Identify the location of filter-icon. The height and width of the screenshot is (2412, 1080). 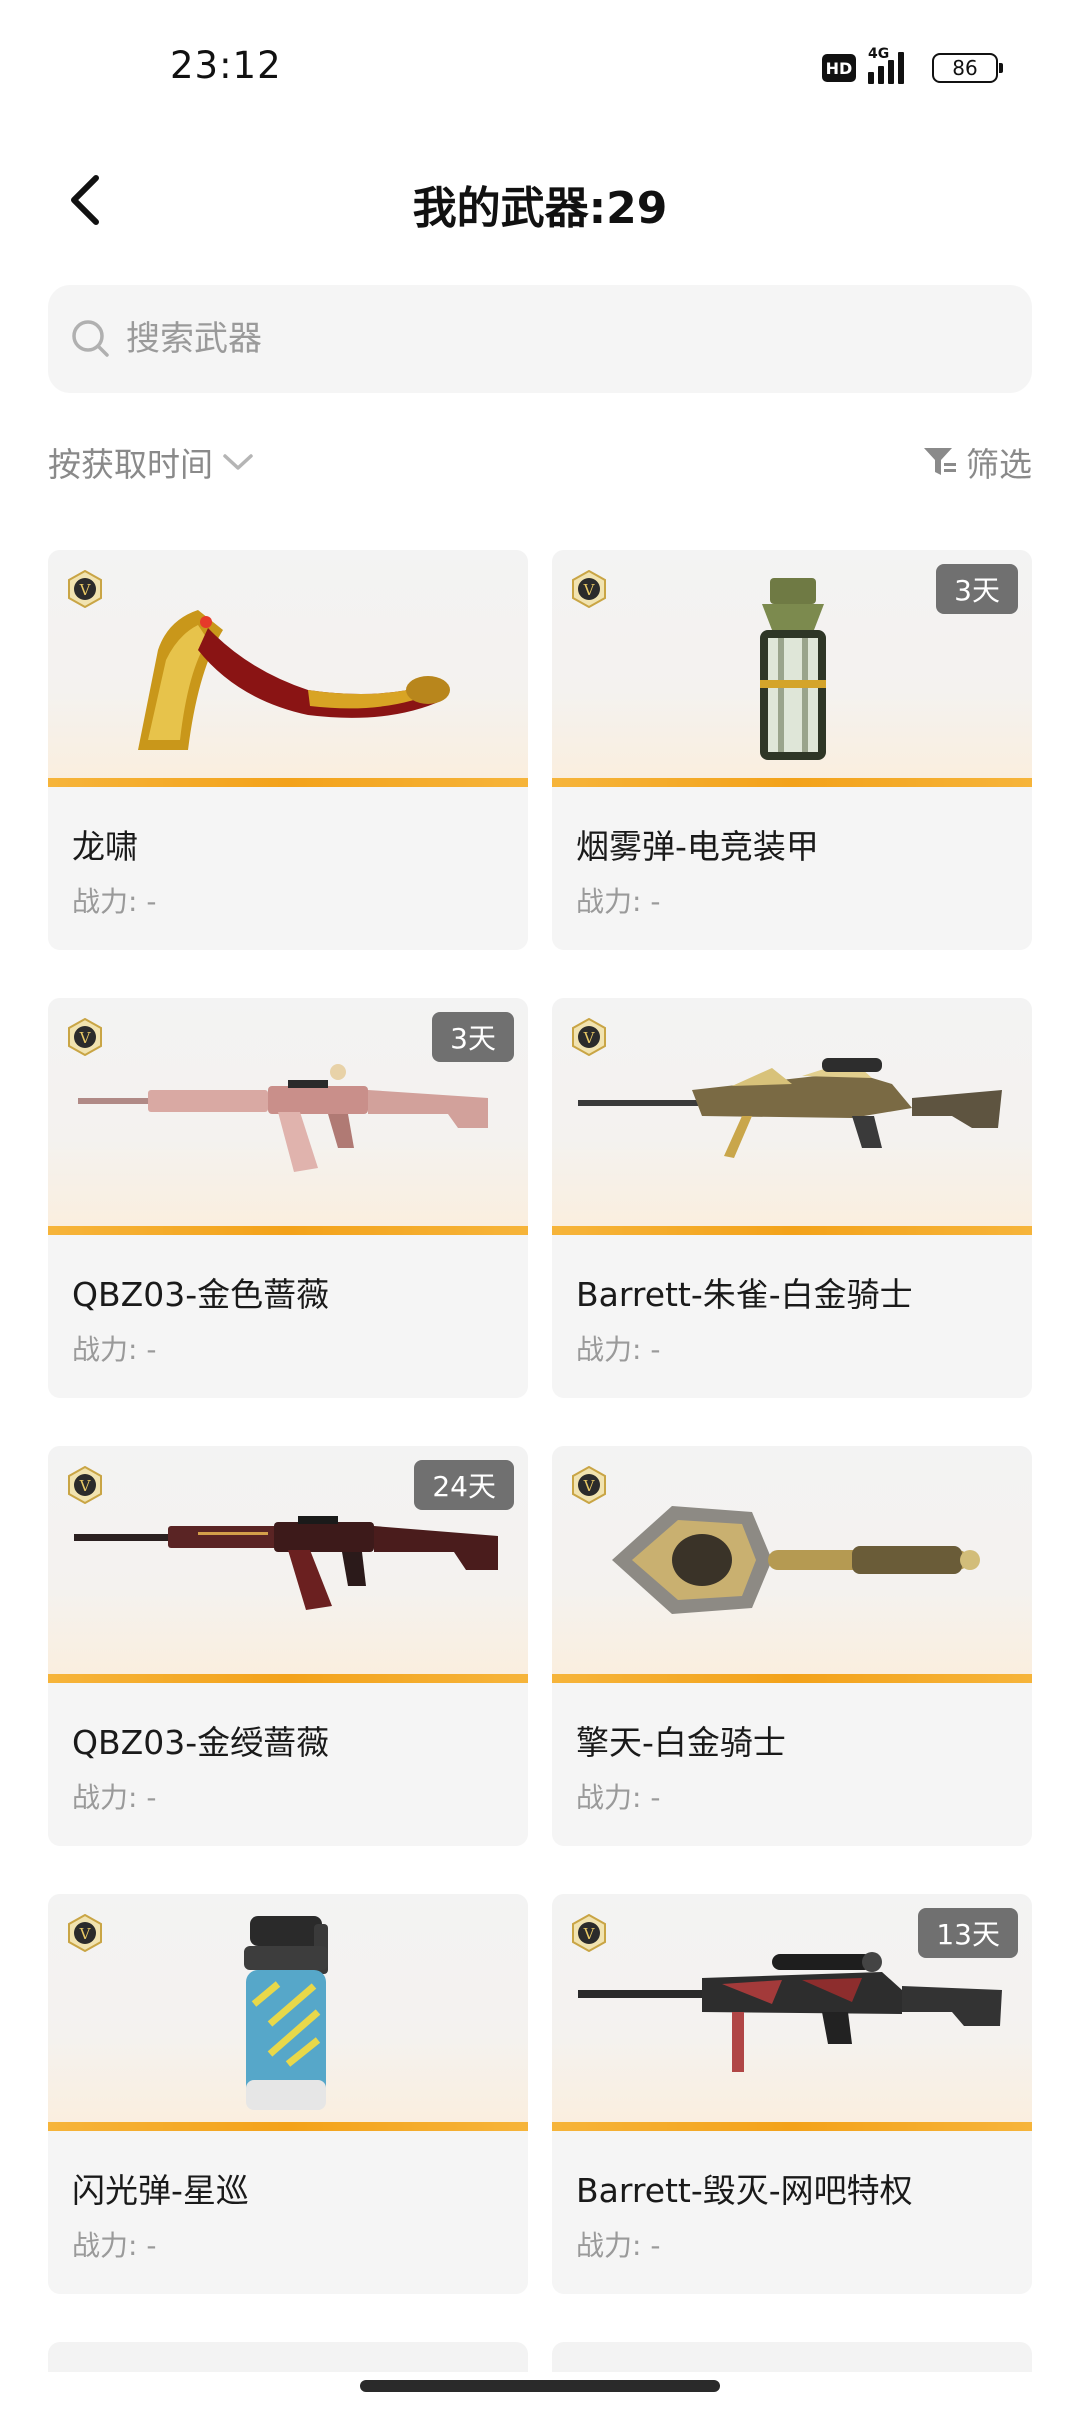
(940, 461).